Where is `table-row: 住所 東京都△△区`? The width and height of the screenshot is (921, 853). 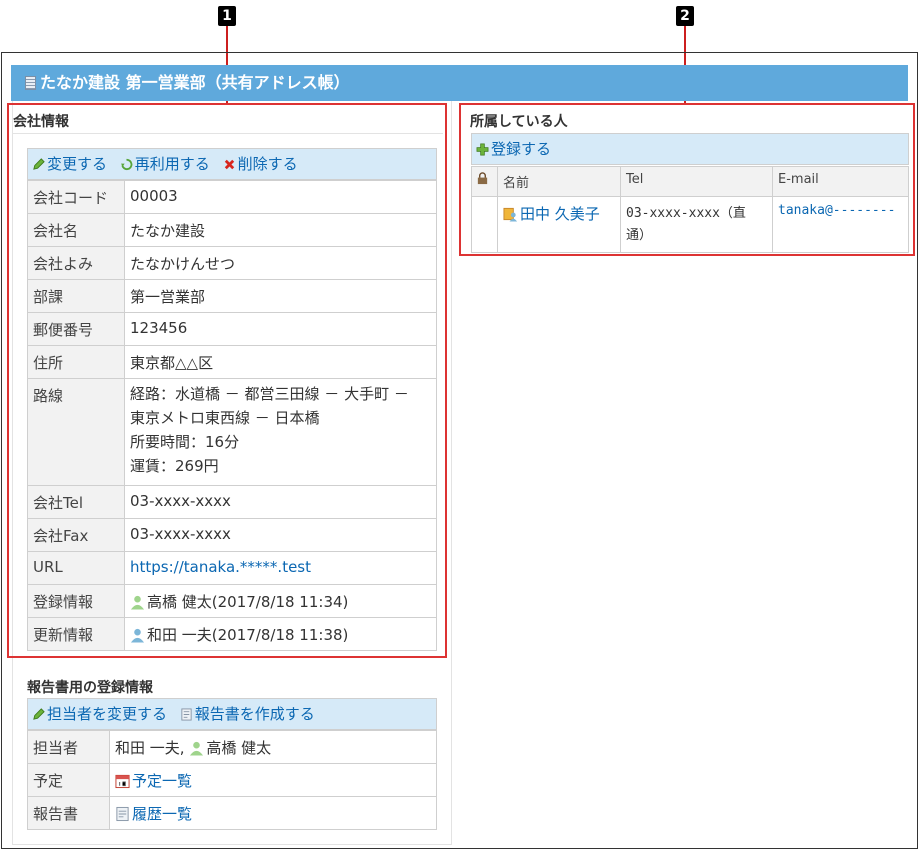
table-row: 住所 東京都△△区 is located at coordinates (232, 362).